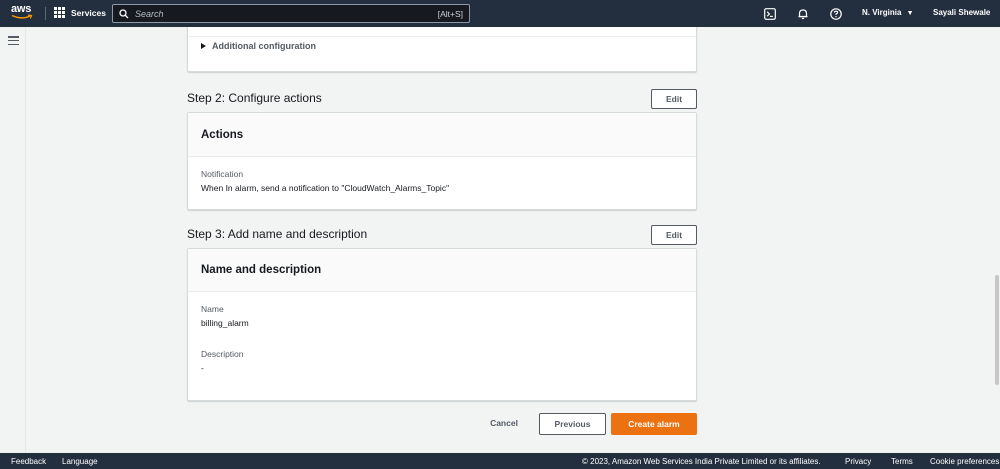  I want to click on nav-divider, so click(45, 13).